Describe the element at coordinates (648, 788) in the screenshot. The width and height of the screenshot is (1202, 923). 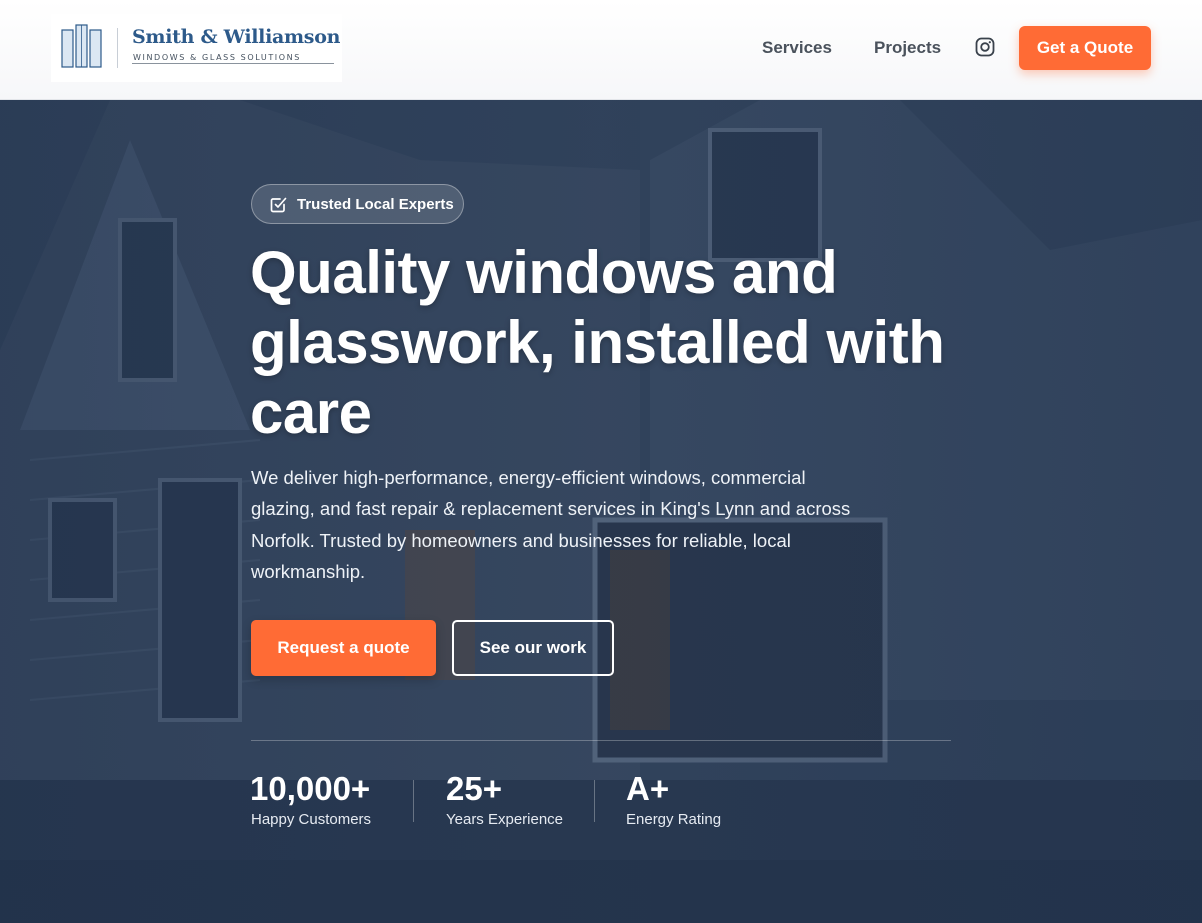
I see `stat-rating-value: A+` at that location.